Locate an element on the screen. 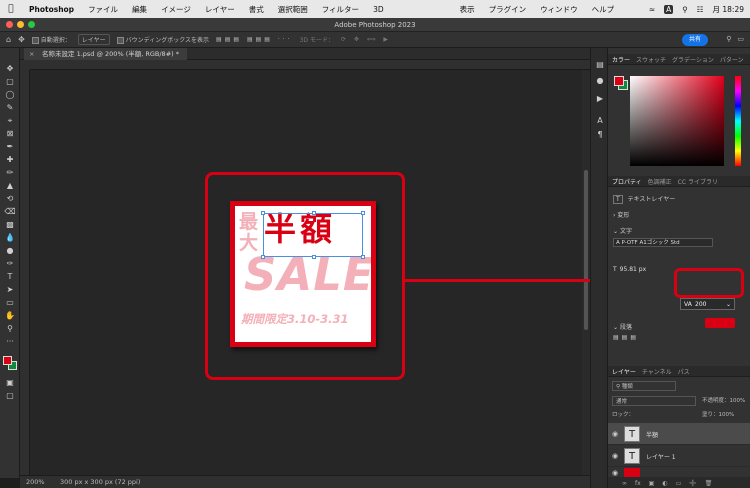 Image resolution: width=750 pixels, height=488 pixels. paragraph-icon: ¶ is located at coordinates (600, 135).